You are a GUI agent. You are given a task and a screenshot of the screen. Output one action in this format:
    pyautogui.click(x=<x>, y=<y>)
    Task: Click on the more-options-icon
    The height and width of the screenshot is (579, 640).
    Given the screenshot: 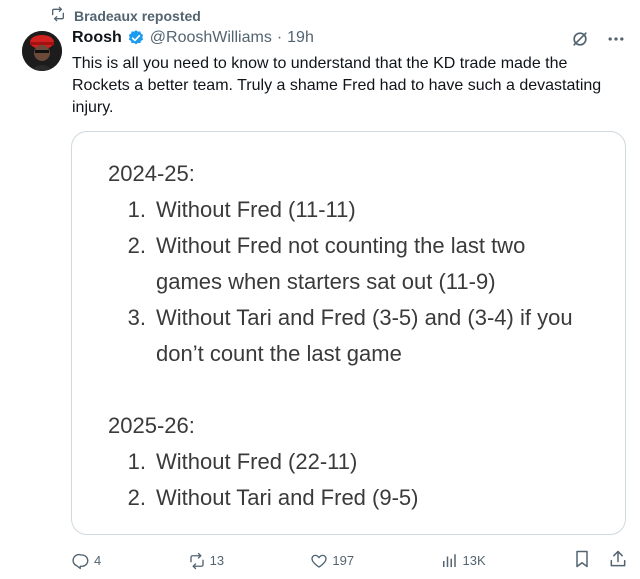 What is the action you would take?
    pyautogui.click(x=616, y=39)
    